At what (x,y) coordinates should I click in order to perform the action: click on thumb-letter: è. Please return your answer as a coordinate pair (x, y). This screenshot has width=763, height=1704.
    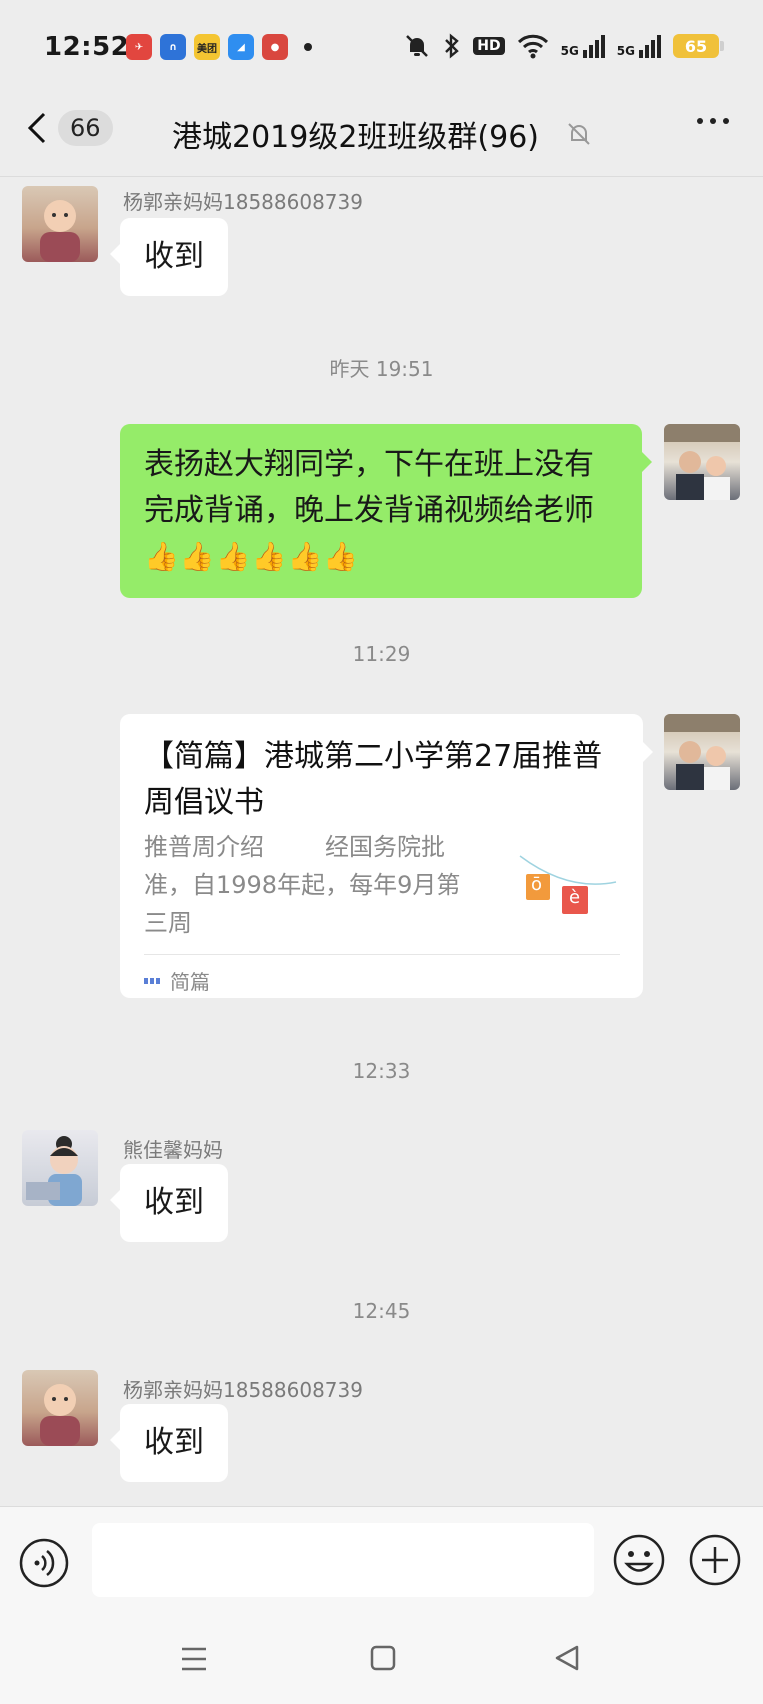
    Looking at the image, I should click on (575, 897).